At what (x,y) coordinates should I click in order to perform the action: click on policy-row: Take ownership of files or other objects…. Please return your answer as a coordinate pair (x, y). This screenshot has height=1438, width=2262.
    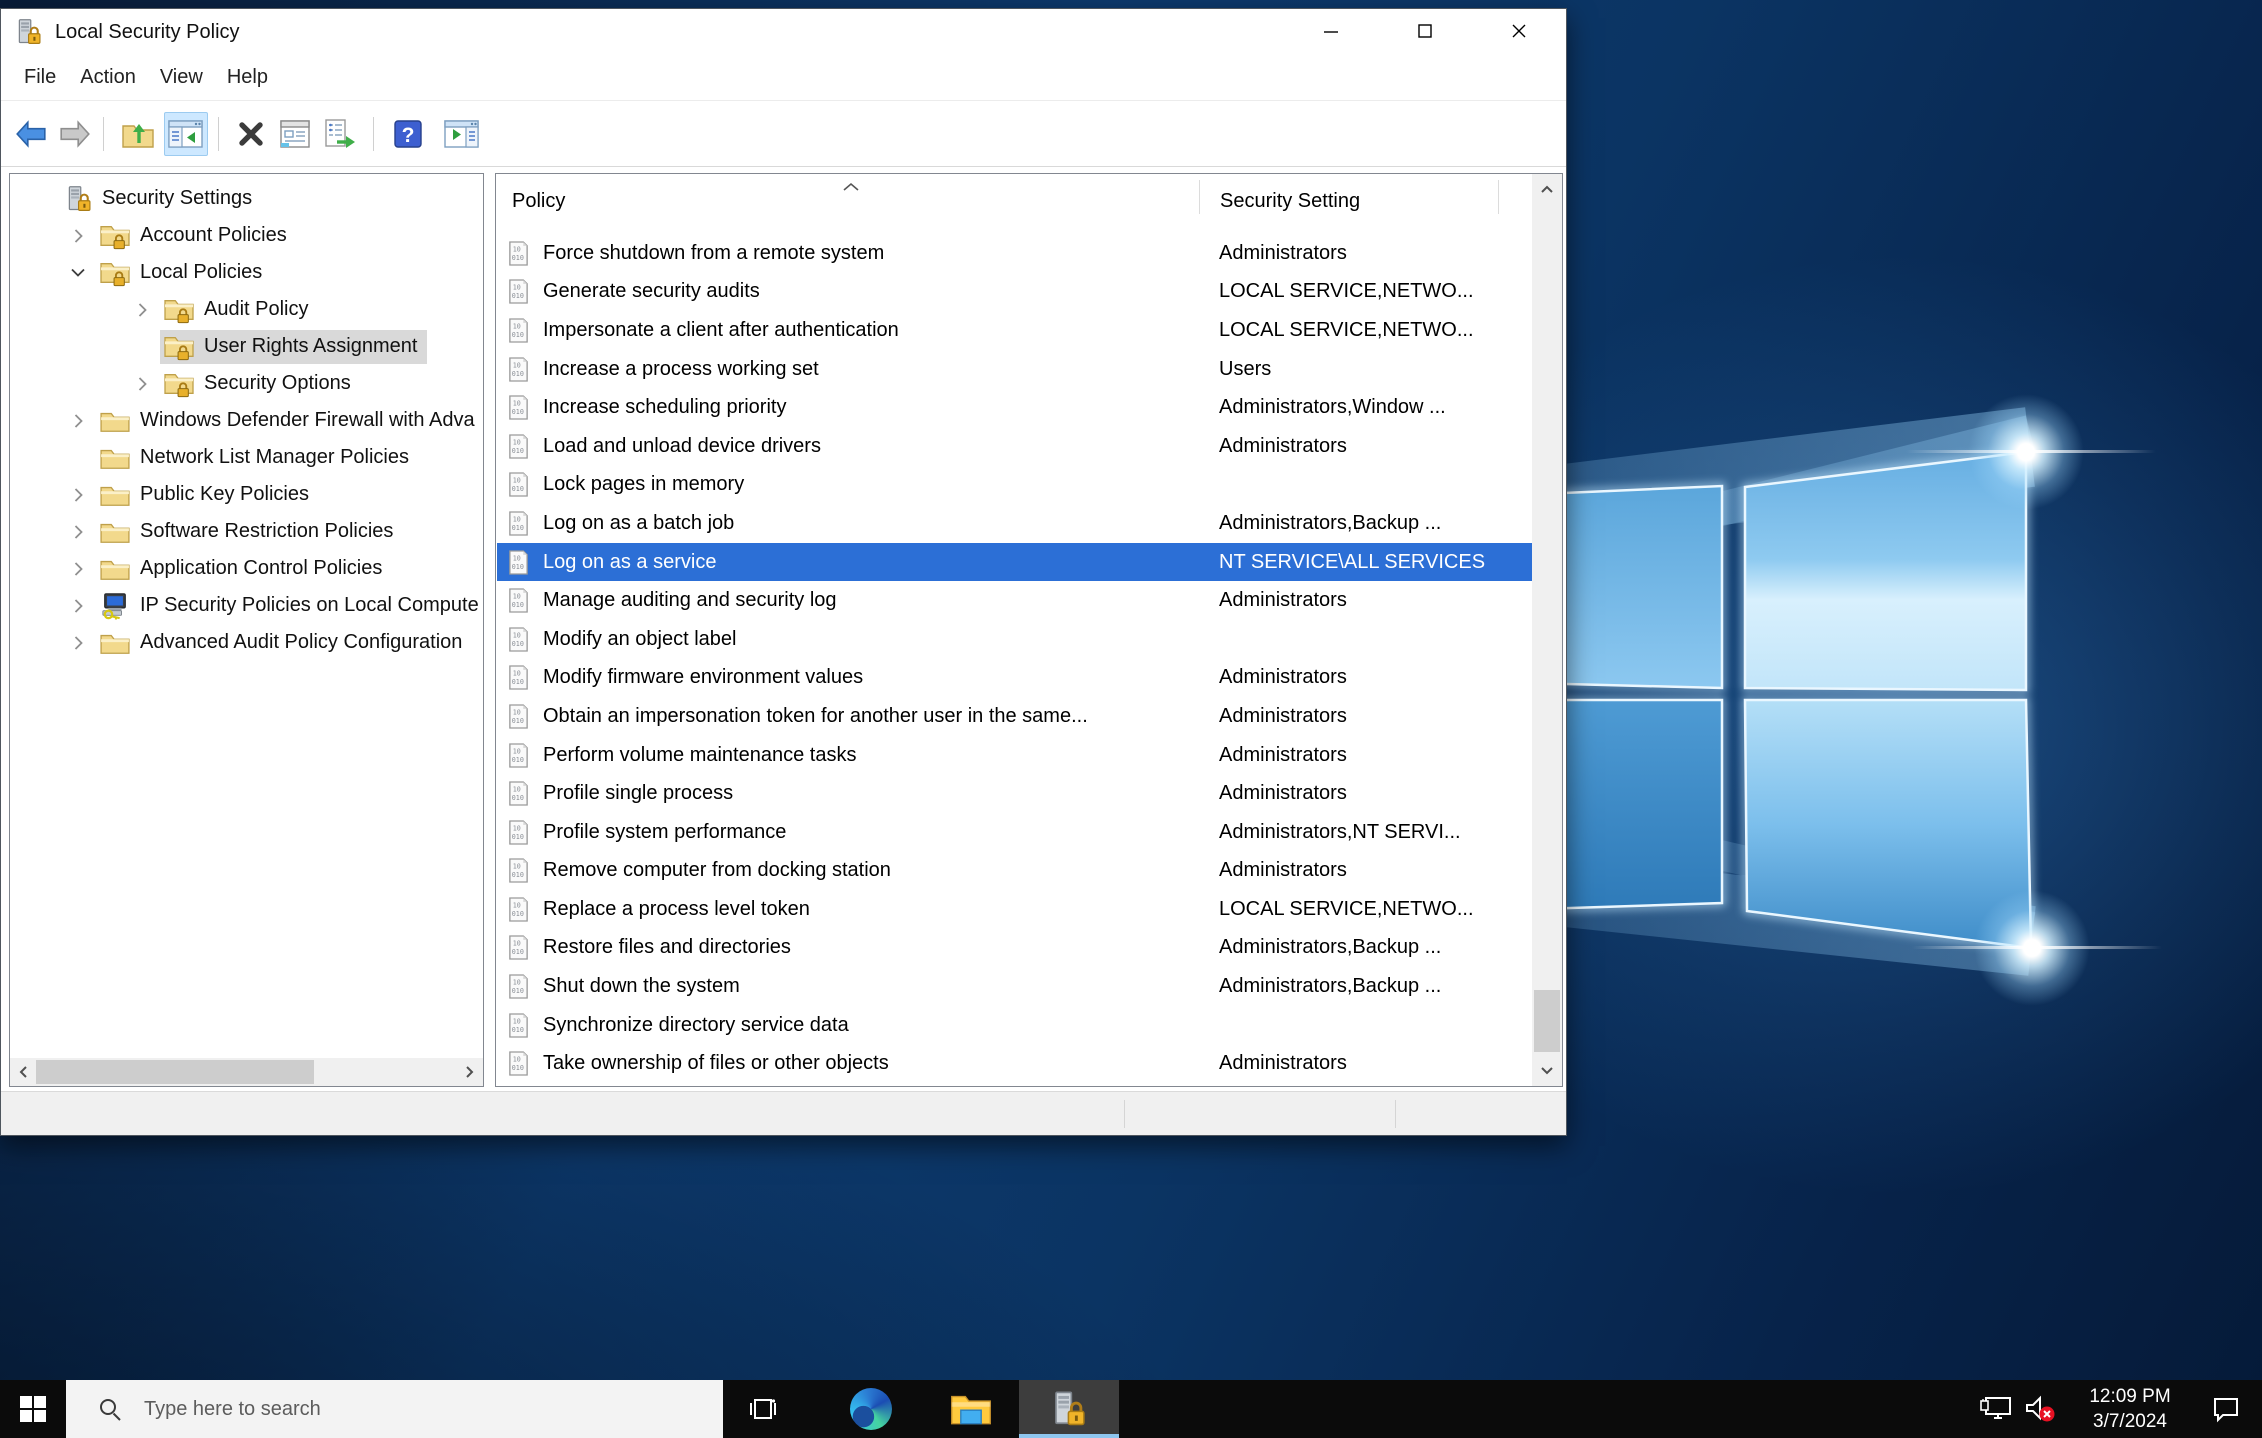
    Looking at the image, I should click on (1014, 1063).